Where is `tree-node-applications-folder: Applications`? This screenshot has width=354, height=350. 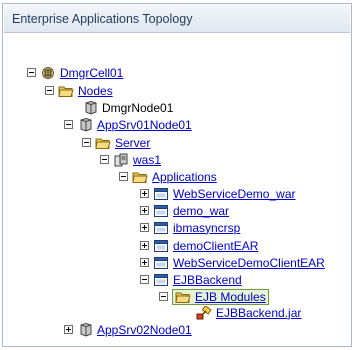
tree-node-applications-folder: Applications is located at coordinates (168, 176).